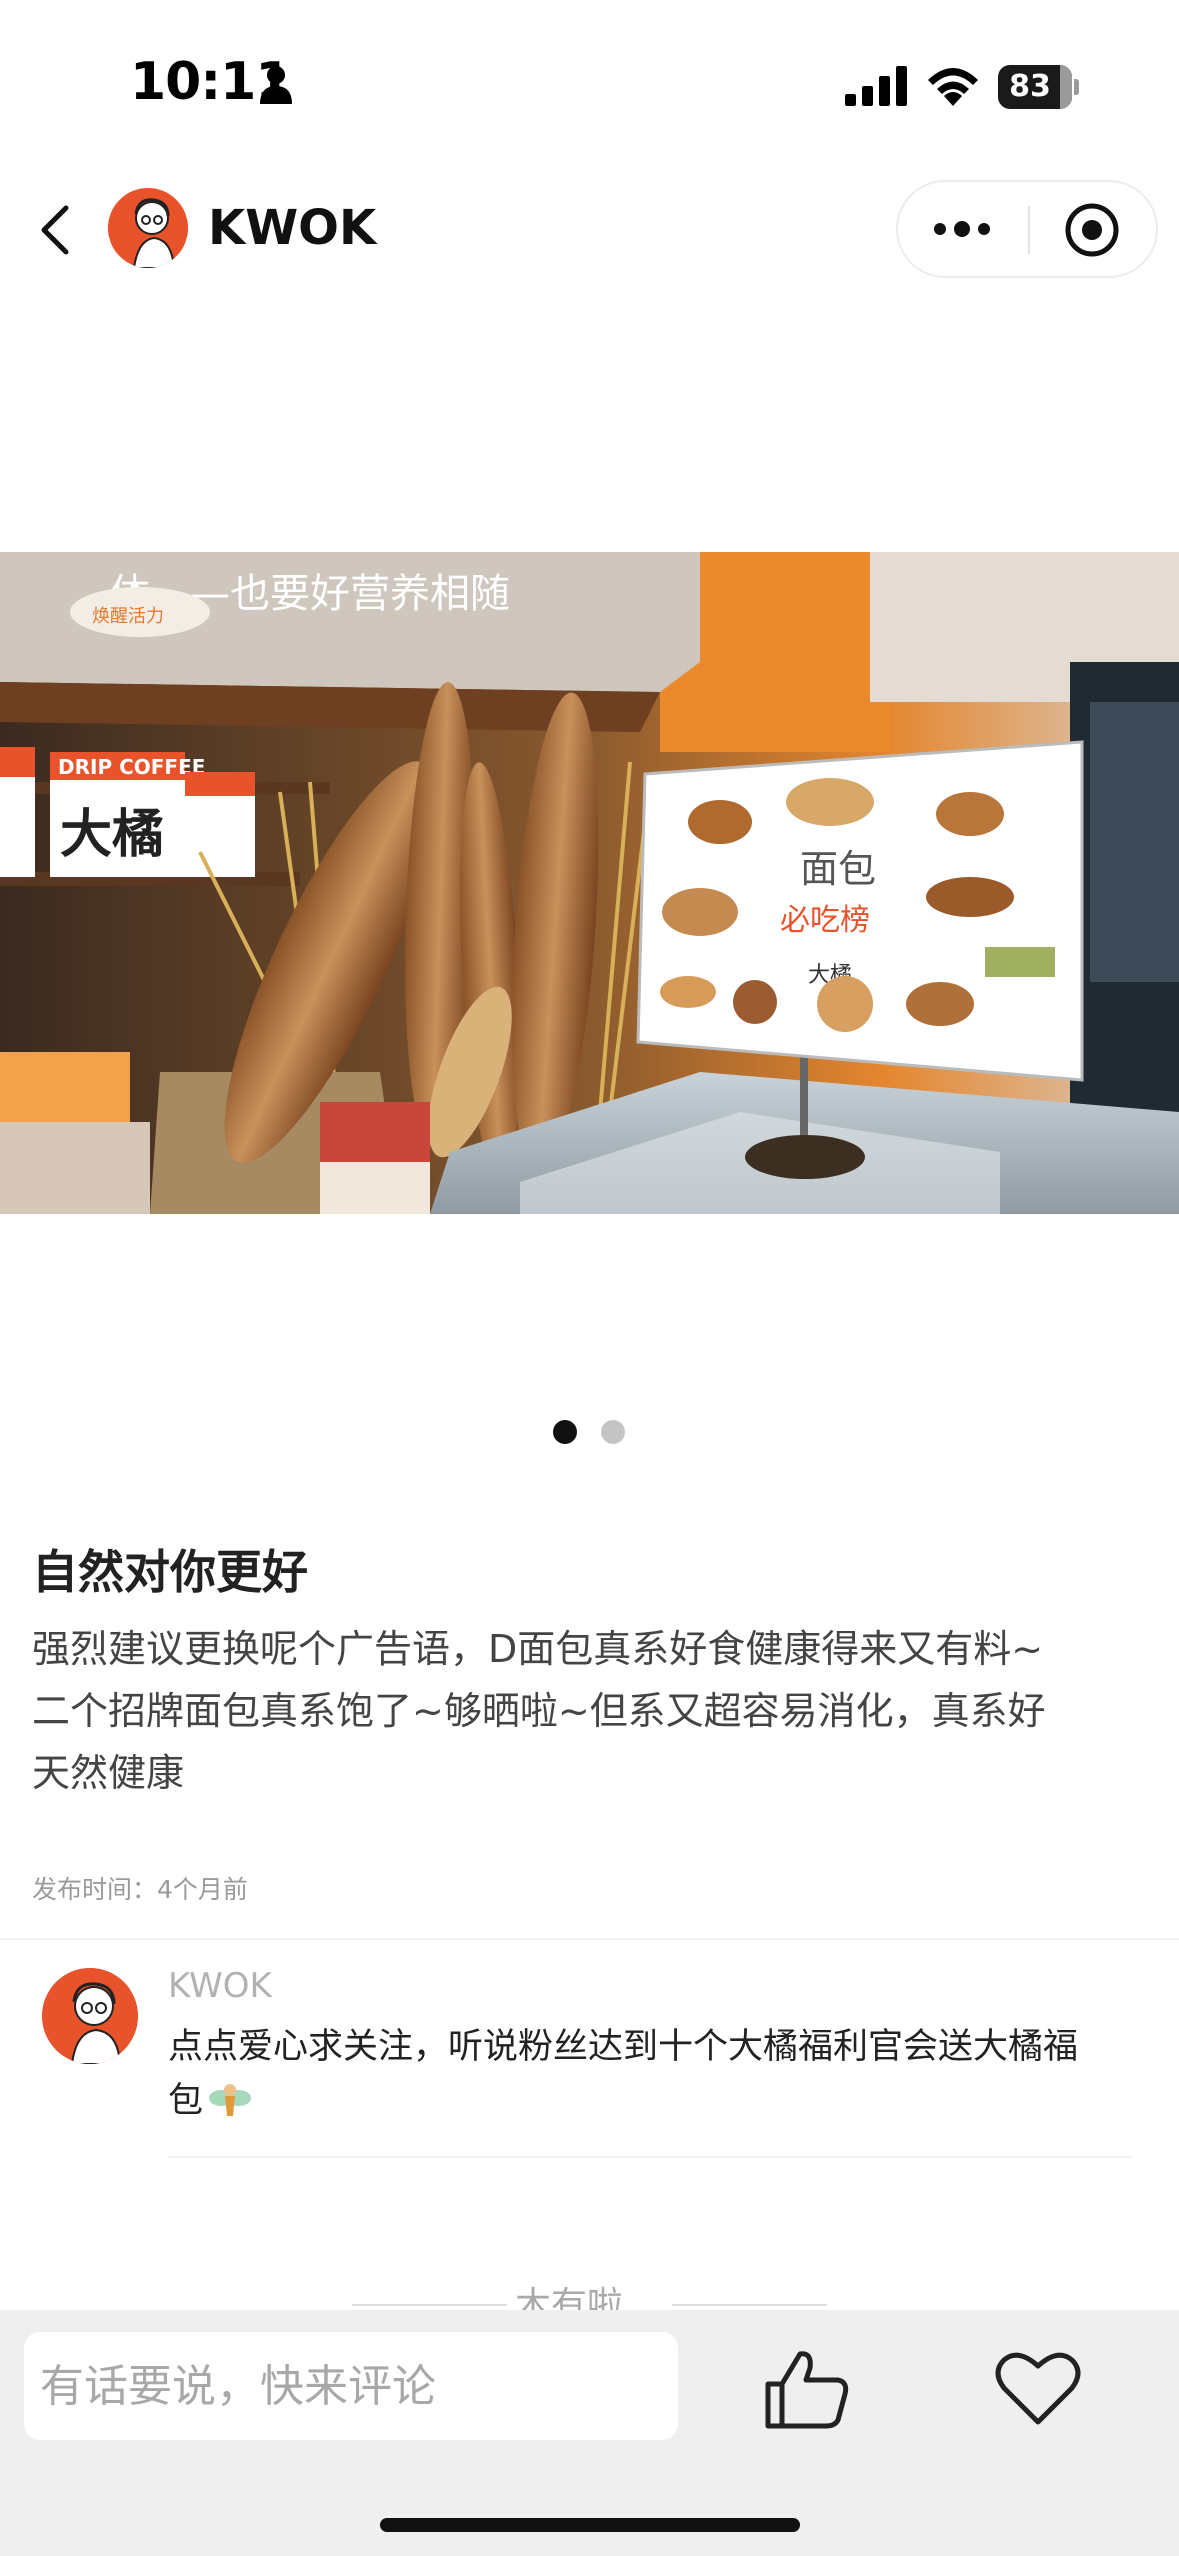 Image resolution: width=1179 pixels, height=2556 pixels. What do you see at coordinates (58, 230) in the screenshot?
I see `back-arrow-icon` at bounding box center [58, 230].